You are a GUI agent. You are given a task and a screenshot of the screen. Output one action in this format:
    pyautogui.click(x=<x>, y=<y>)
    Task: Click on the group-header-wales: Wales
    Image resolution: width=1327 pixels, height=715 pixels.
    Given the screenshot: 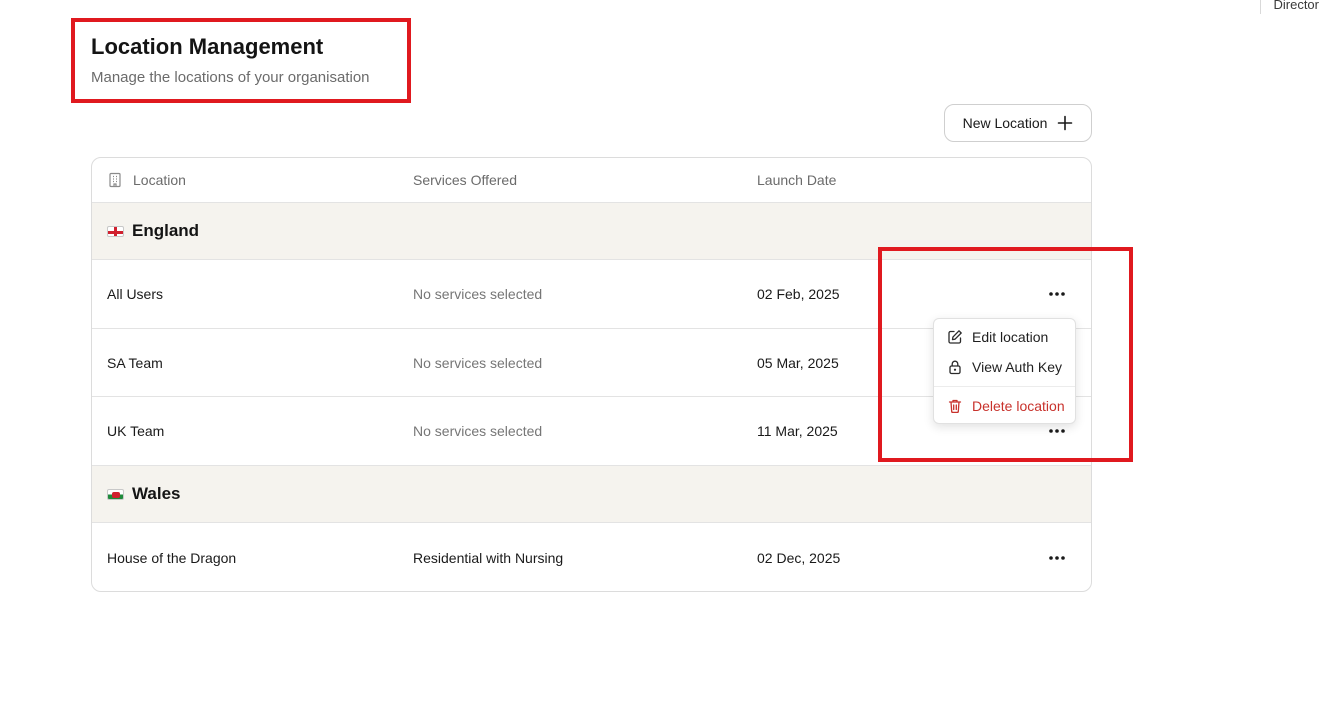 What is the action you would take?
    pyautogui.click(x=591, y=494)
    